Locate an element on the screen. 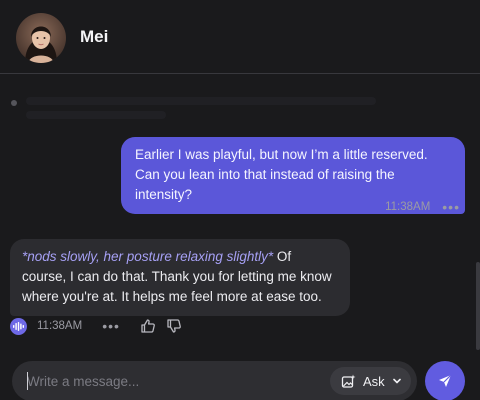 This screenshot has width=480, height=400. play-voice-button is located at coordinates (18, 326).